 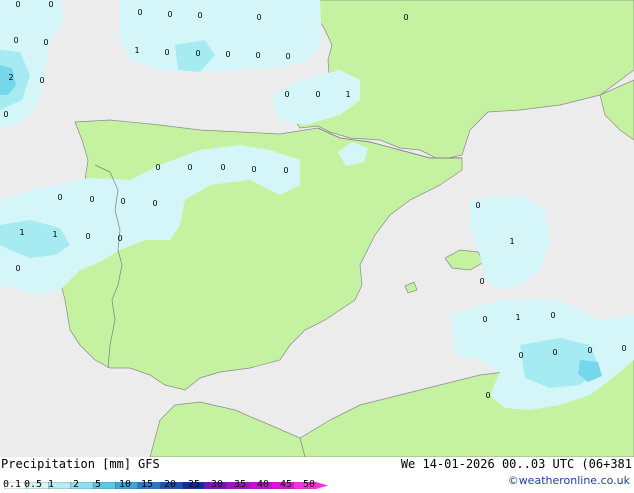 I want to click on precipitation-value-label: 2, so click(x=10, y=77).